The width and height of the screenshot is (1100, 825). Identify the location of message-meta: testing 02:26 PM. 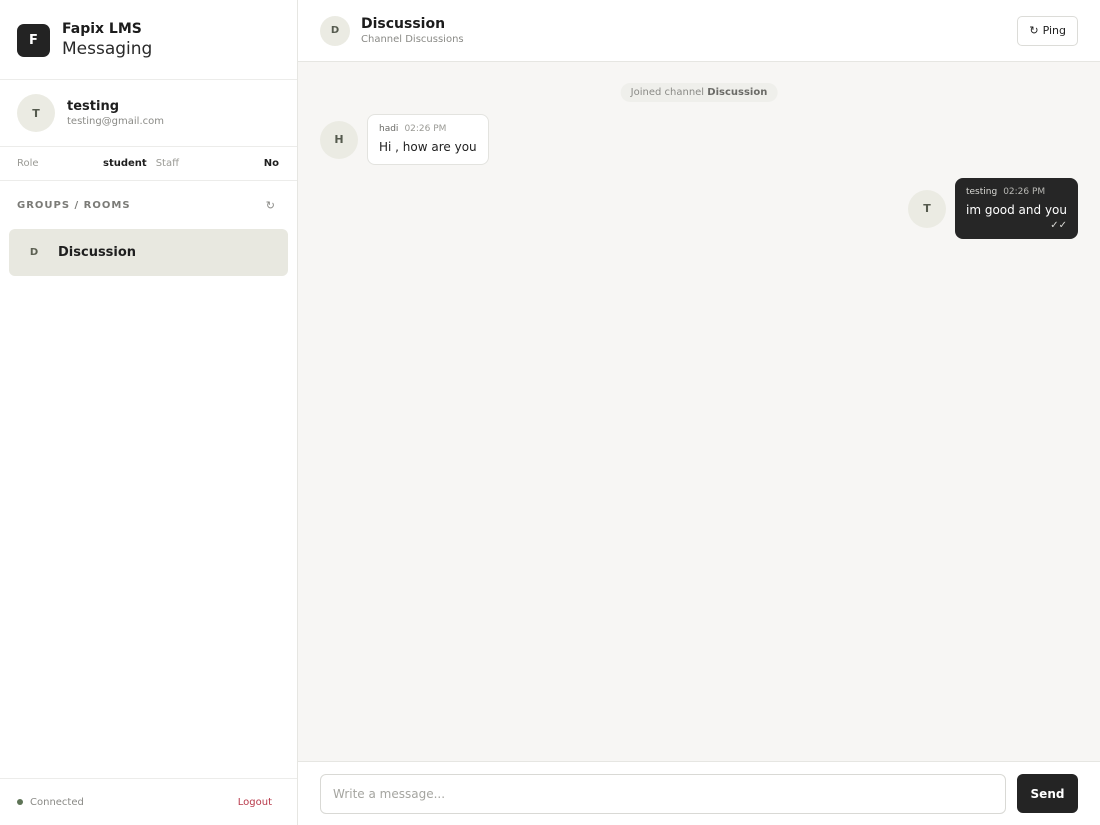
(1016, 192).